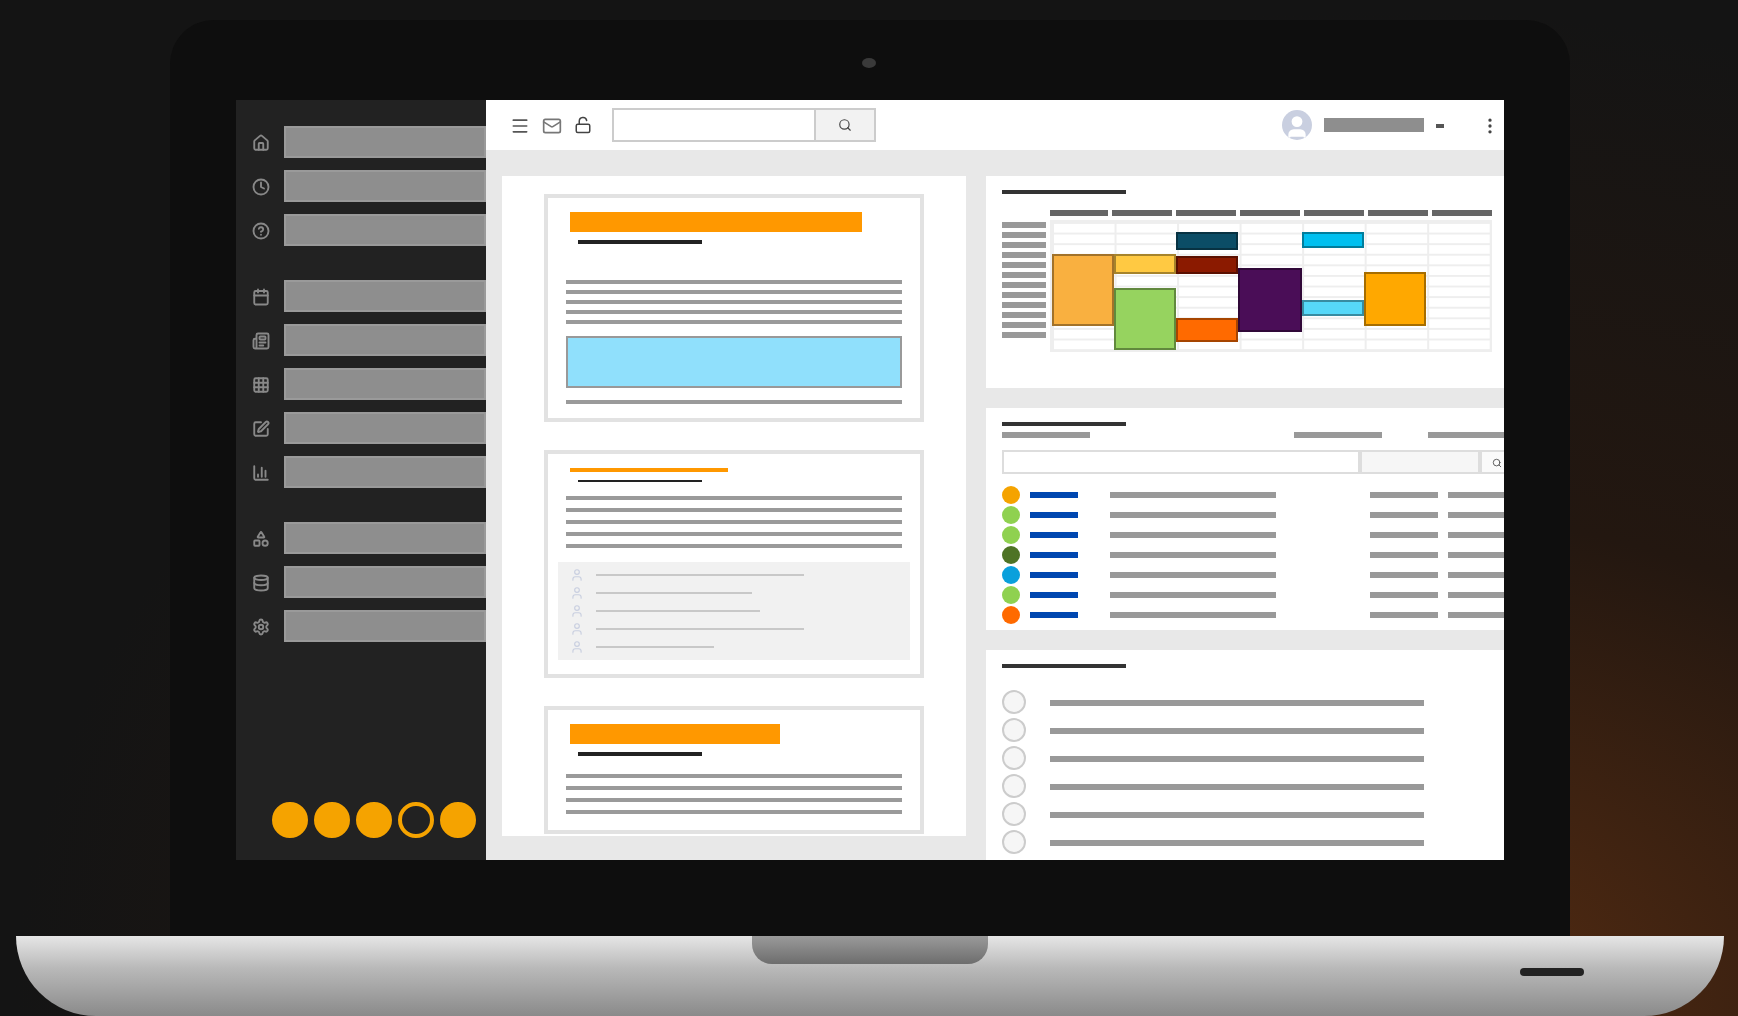 The height and width of the screenshot is (1016, 1738). I want to click on edit-icon, so click(260, 428).